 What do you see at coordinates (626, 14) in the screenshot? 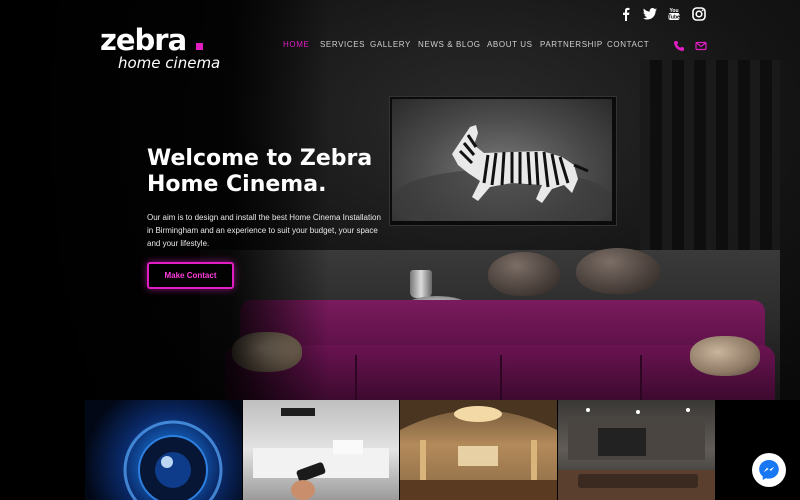
I see `facebook-icon` at bounding box center [626, 14].